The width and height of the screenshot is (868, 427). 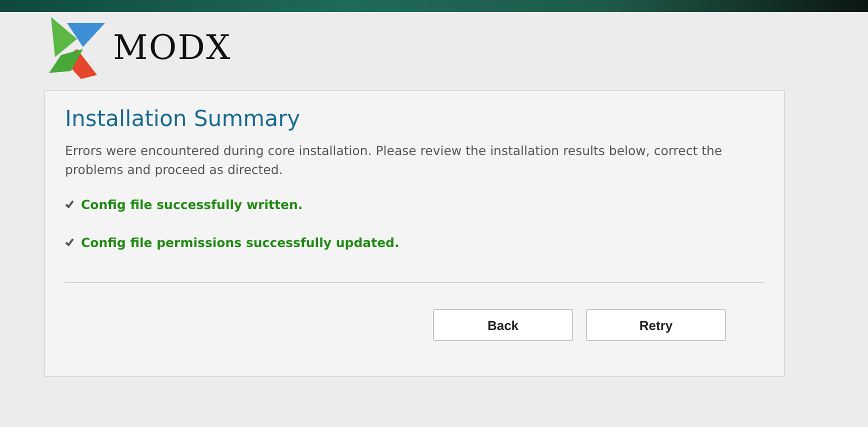 What do you see at coordinates (503, 325) in the screenshot?
I see `action-button: Back` at bounding box center [503, 325].